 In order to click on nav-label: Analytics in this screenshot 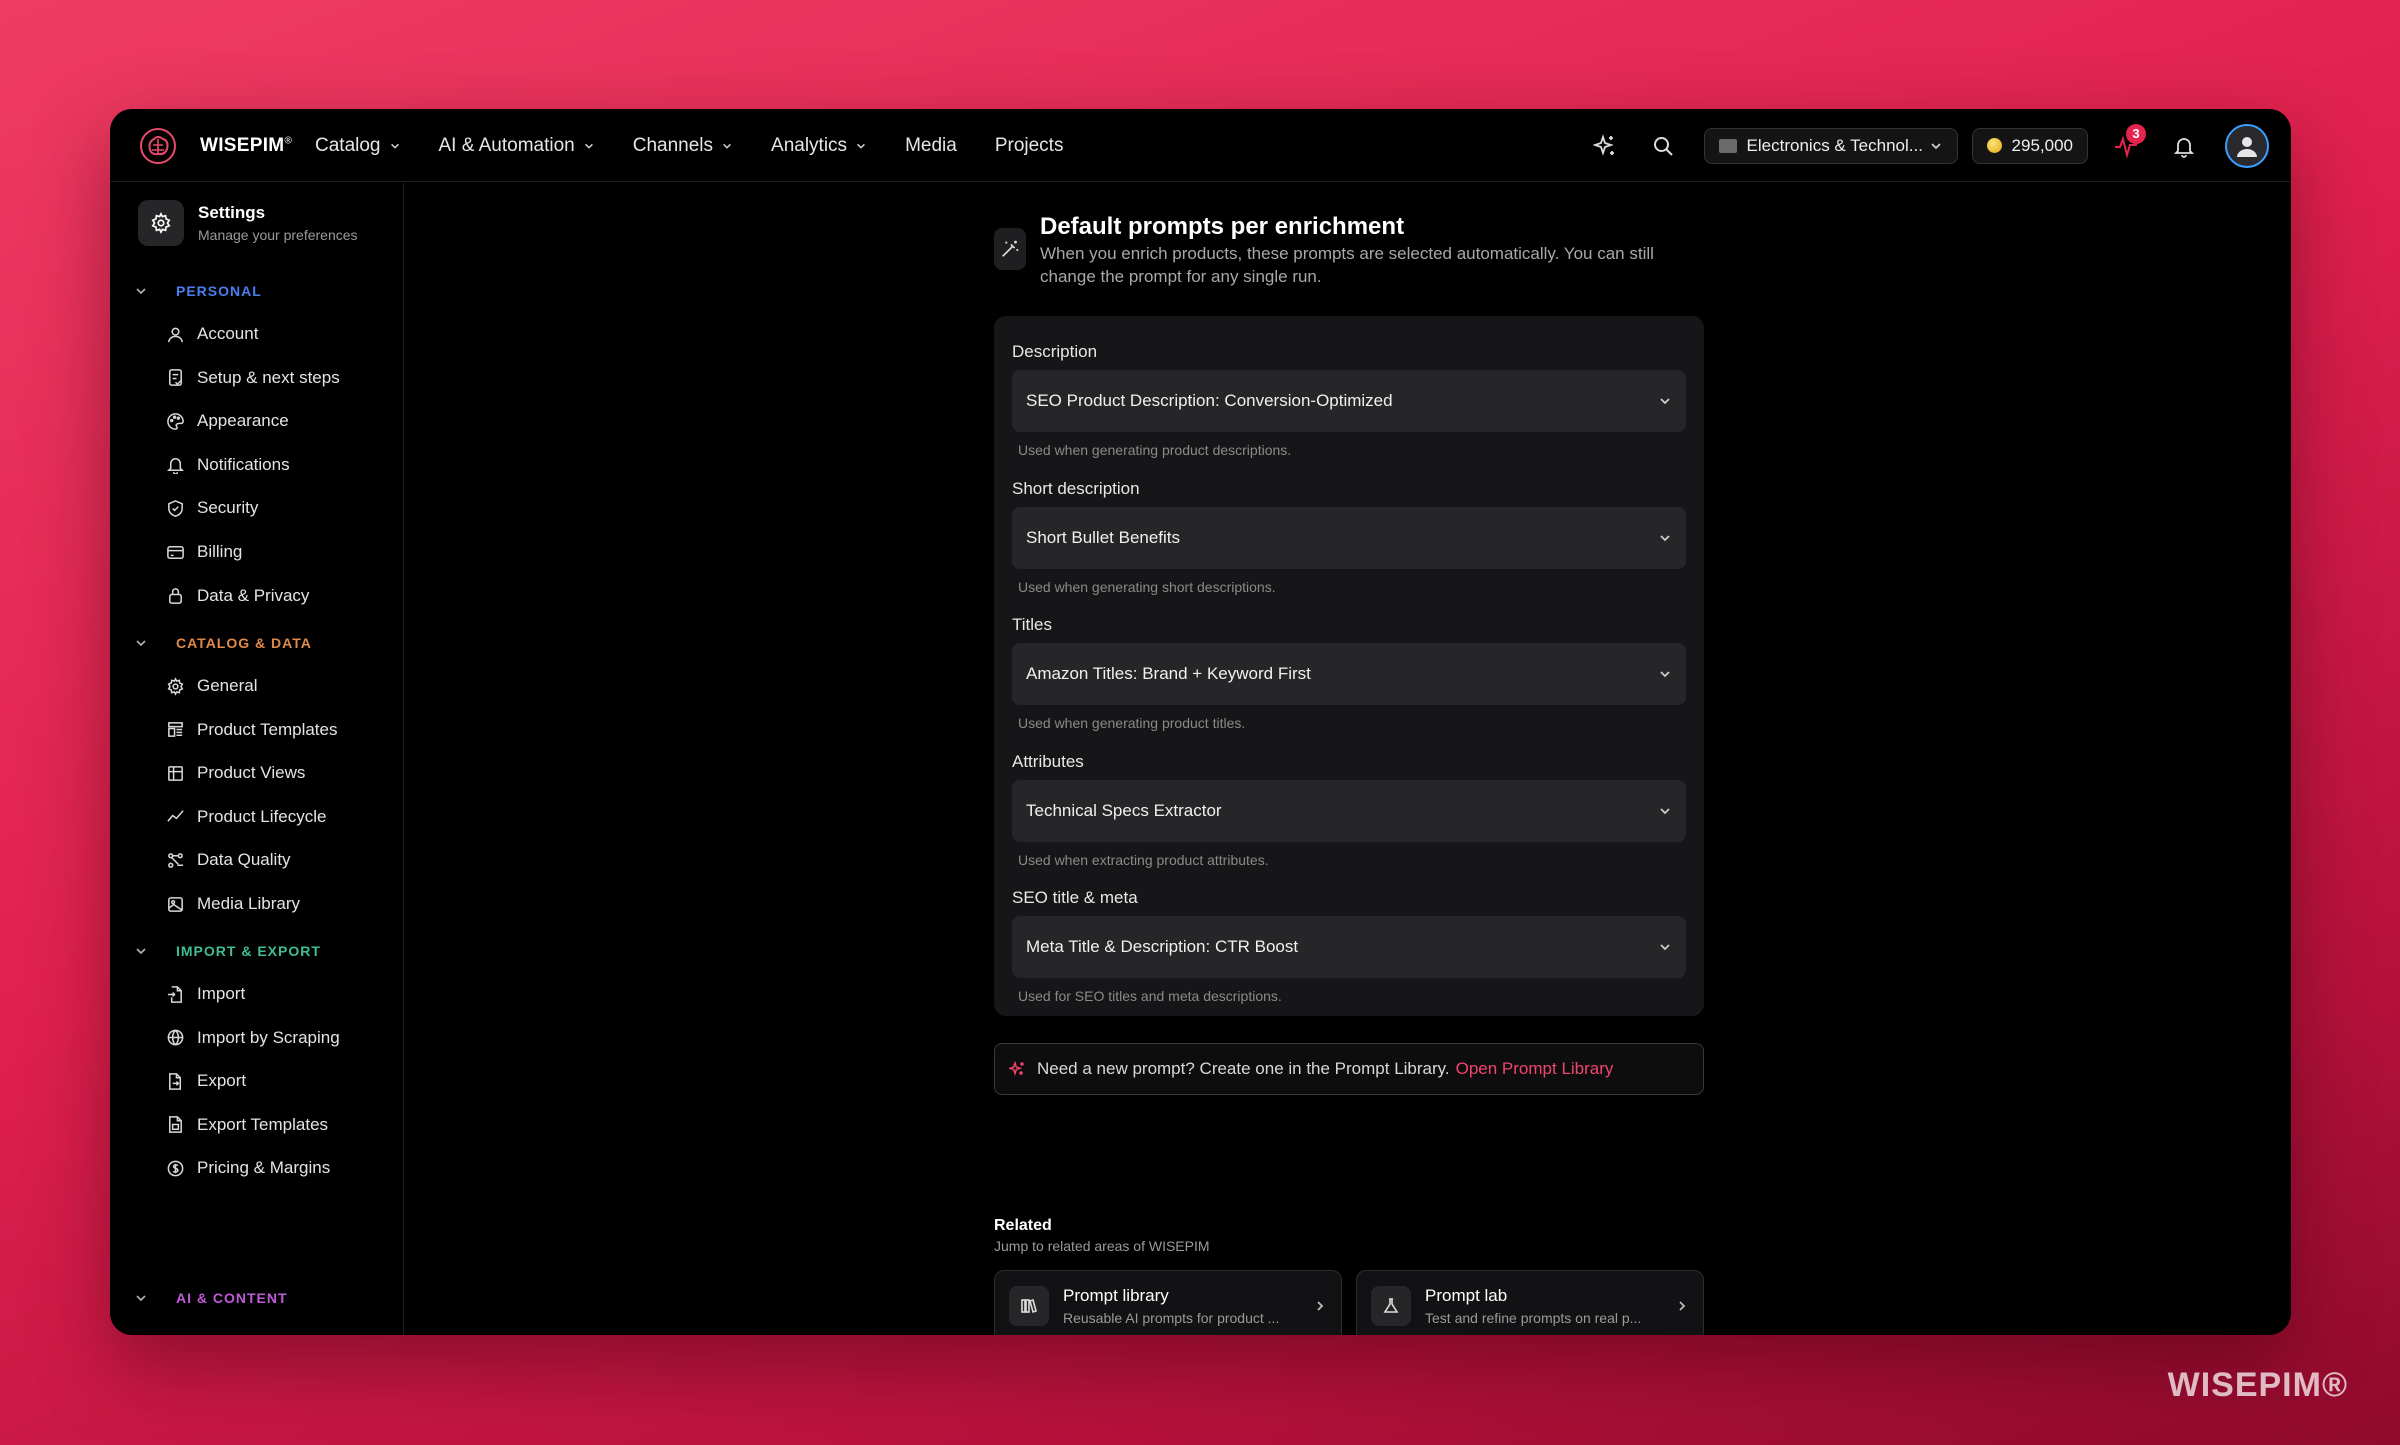, I will do `click(809, 145)`.